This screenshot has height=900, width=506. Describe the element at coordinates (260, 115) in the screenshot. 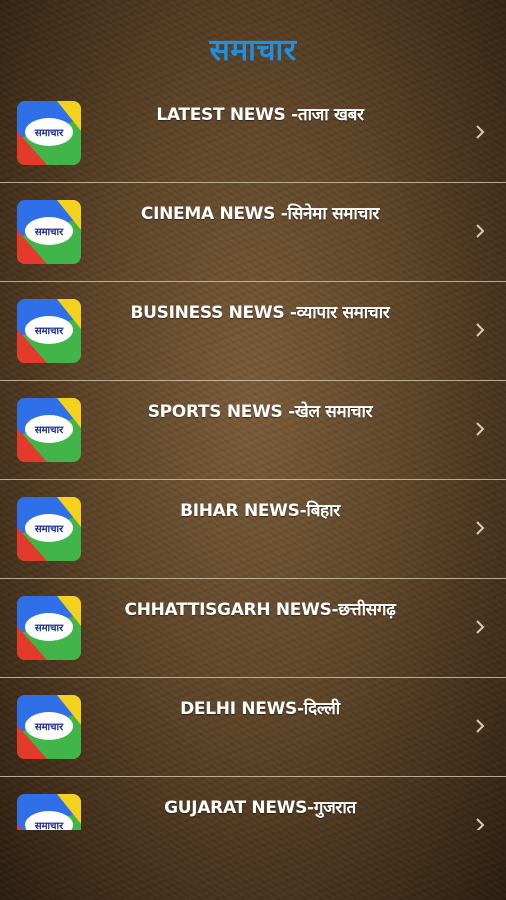

I see `list-item-label: LATEST NEWS -ताजा खबर` at that location.